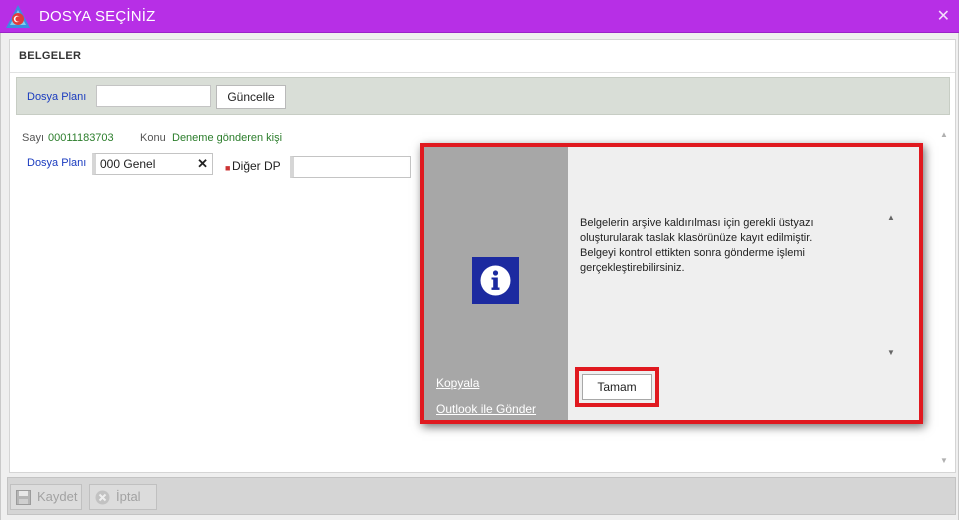 This screenshot has width=959, height=520. I want to click on kopyala-link: Kopyala, so click(457, 383).